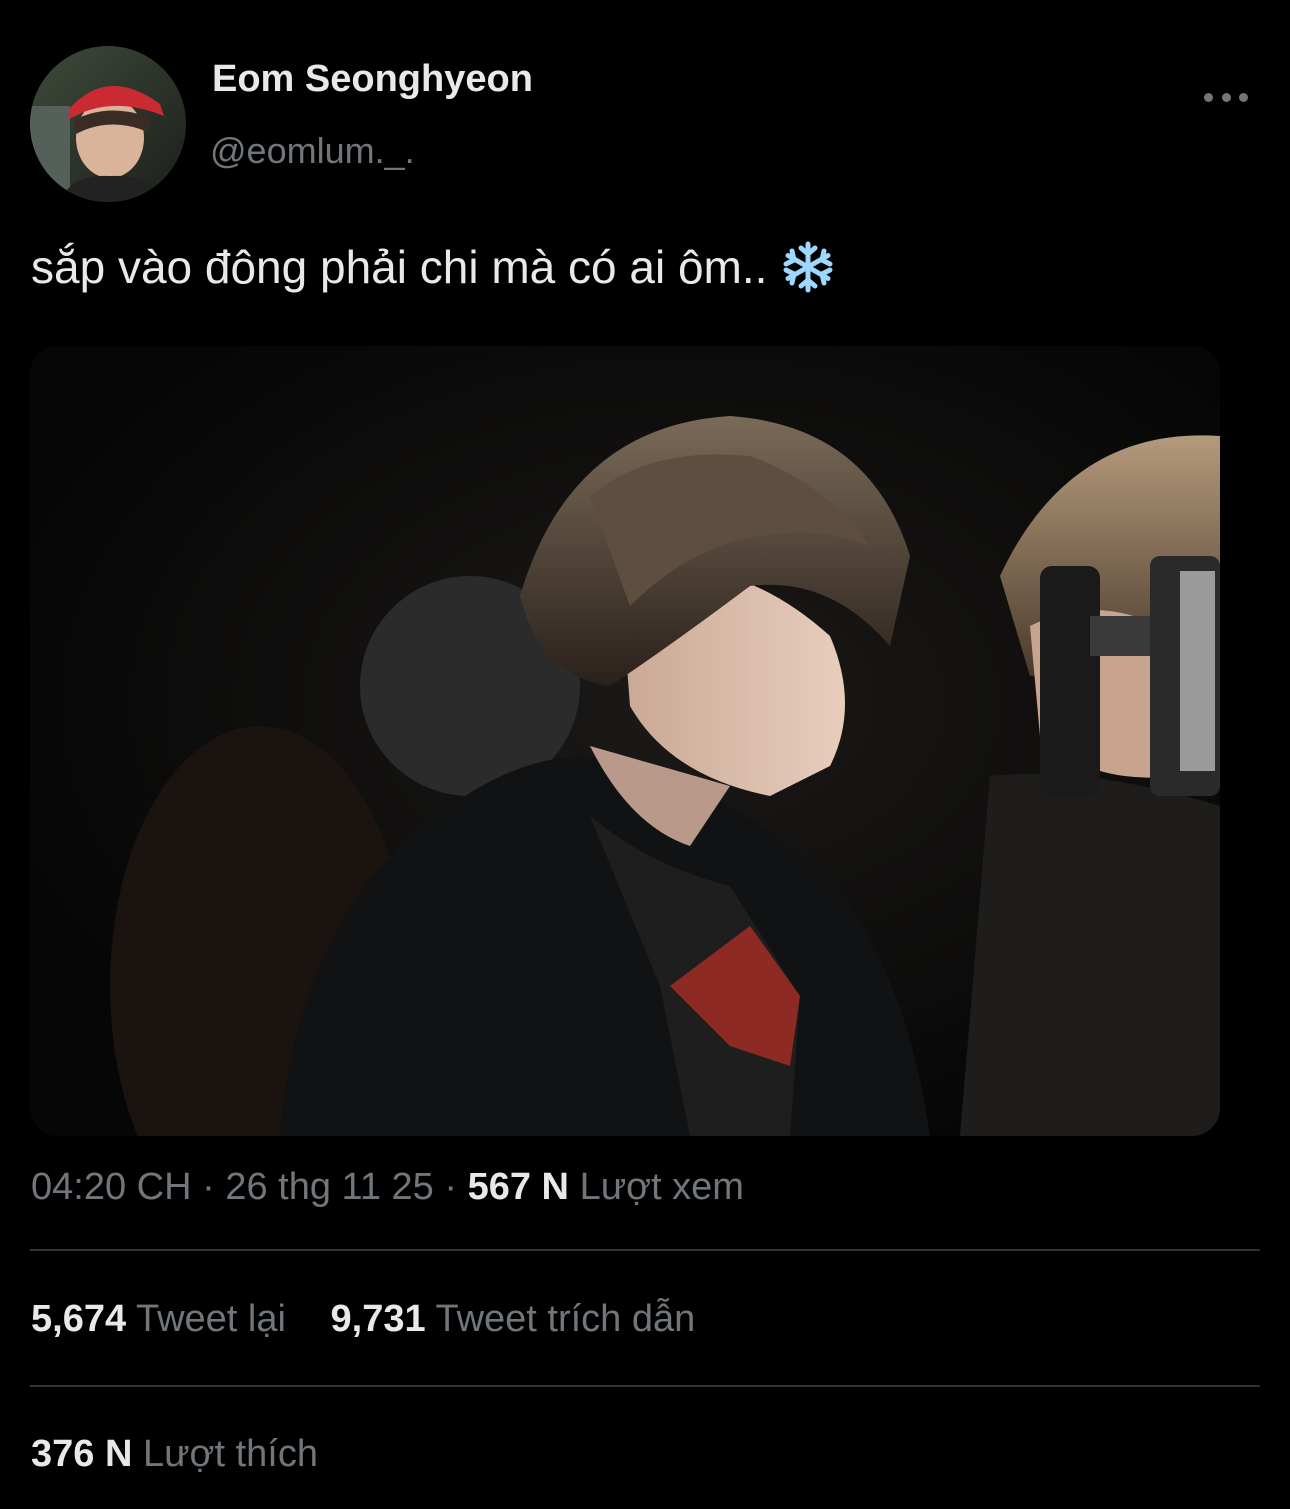 The image size is (1290, 1509). Describe the element at coordinates (210, 1319) in the screenshot. I see `retweets-label: Tweet lại` at that location.